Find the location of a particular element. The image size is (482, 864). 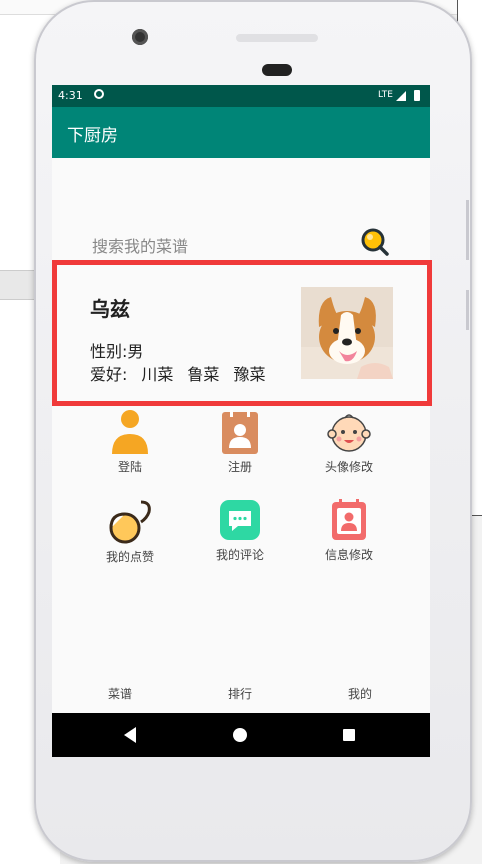

profile-gender: 性别:男 is located at coordinates (117, 351).